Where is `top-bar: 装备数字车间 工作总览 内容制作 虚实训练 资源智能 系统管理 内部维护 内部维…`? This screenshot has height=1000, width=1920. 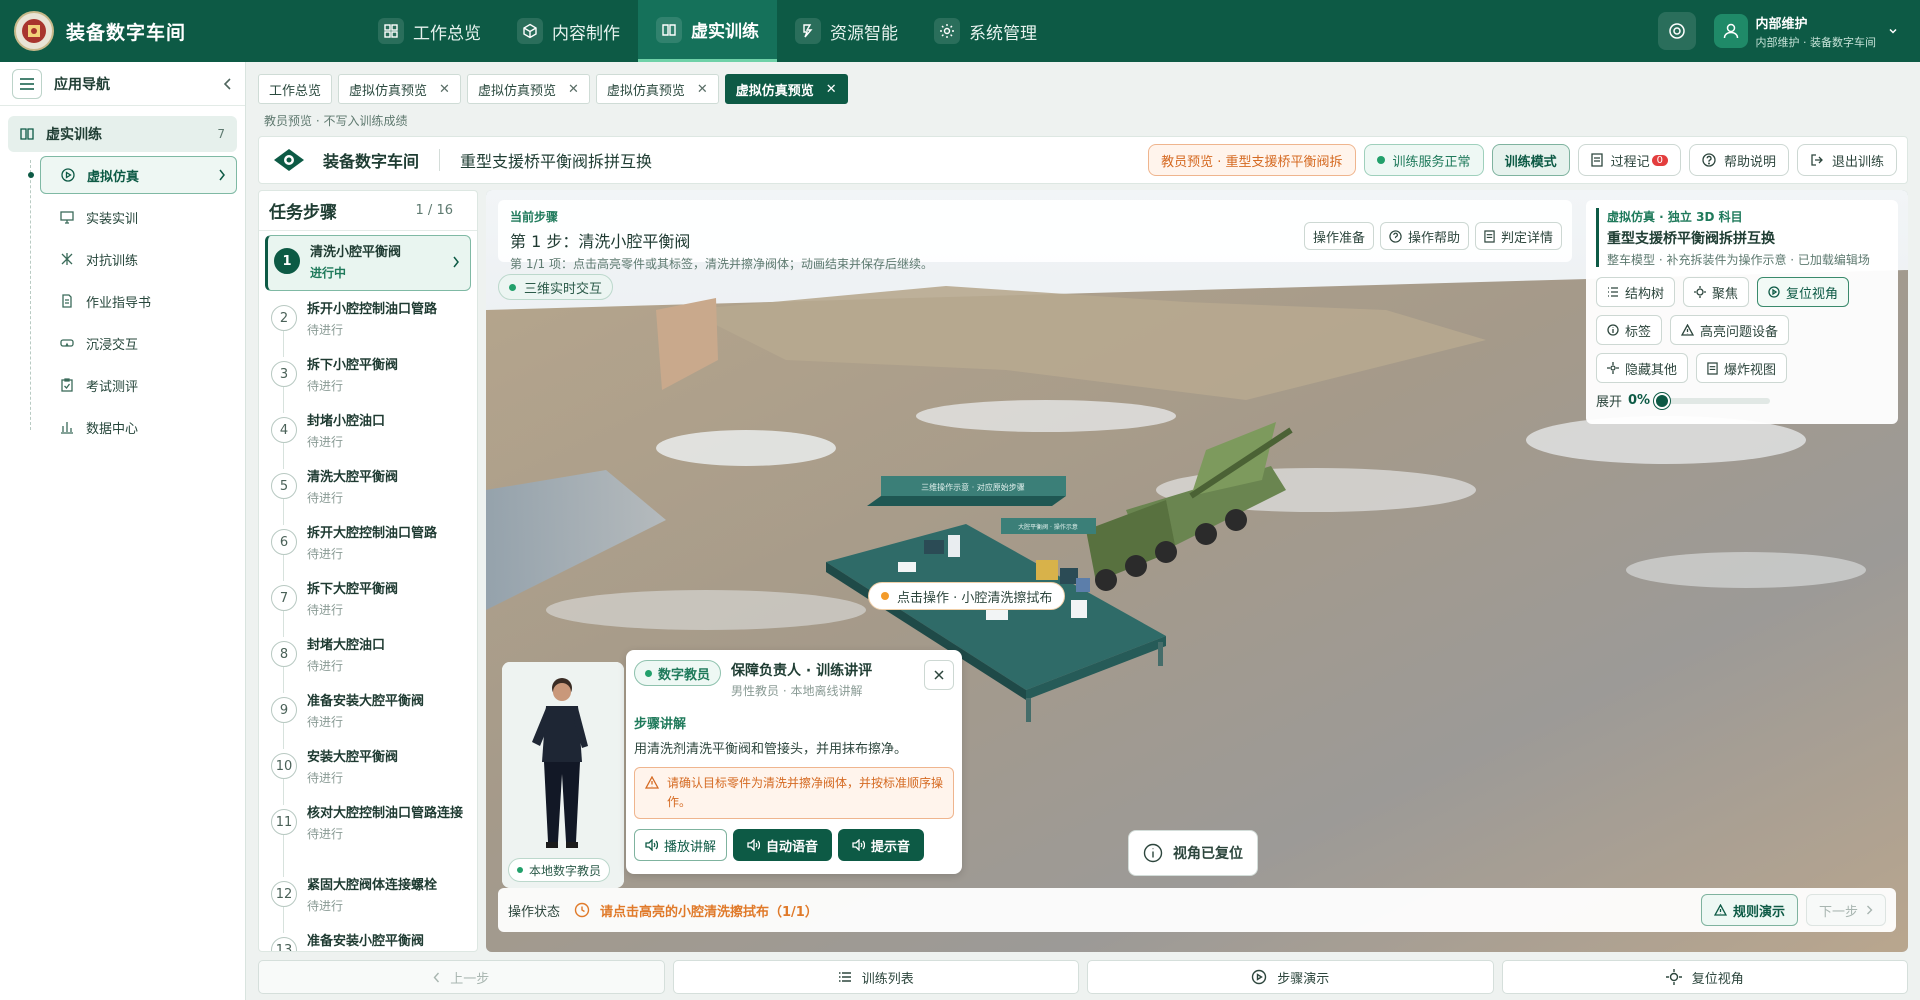 top-bar: 装备数字车间 工作总览 内容制作 虚实训练 资源智能 系统管理 内部维护 内部维… is located at coordinates (960, 31).